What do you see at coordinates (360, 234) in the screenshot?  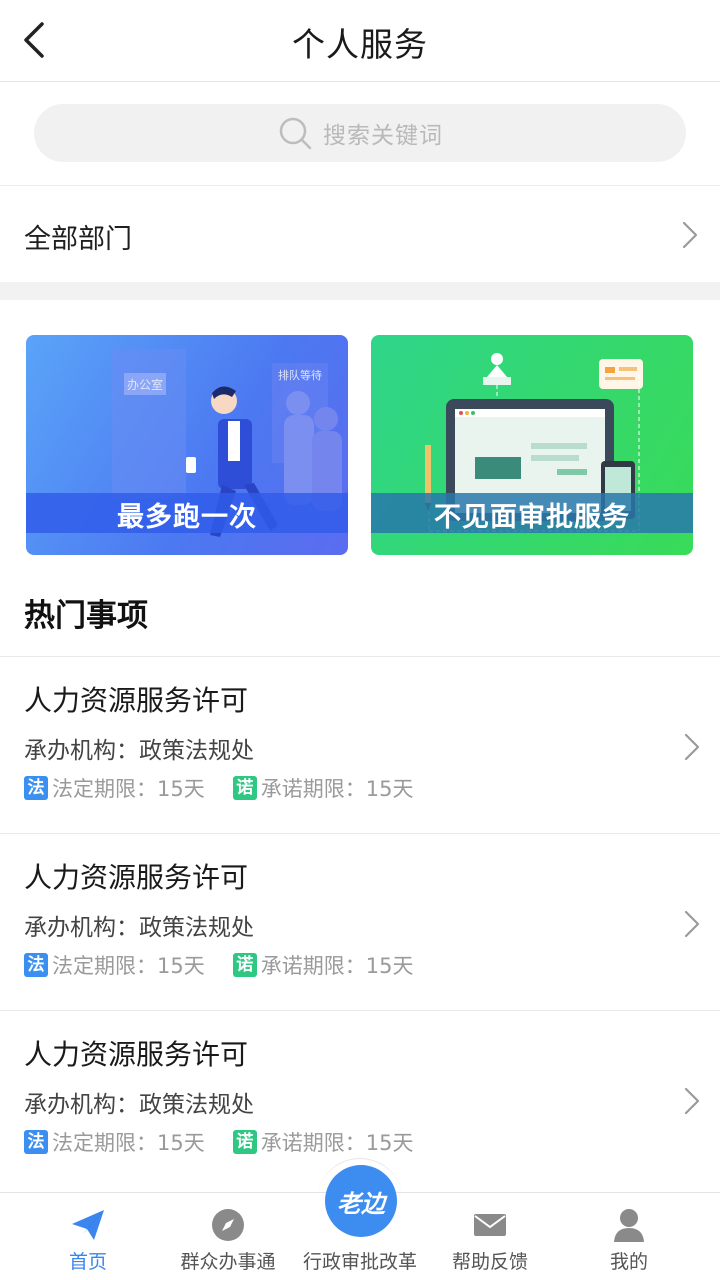 I see `all-departments-row: 全部部门` at bounding box center [360, 234].